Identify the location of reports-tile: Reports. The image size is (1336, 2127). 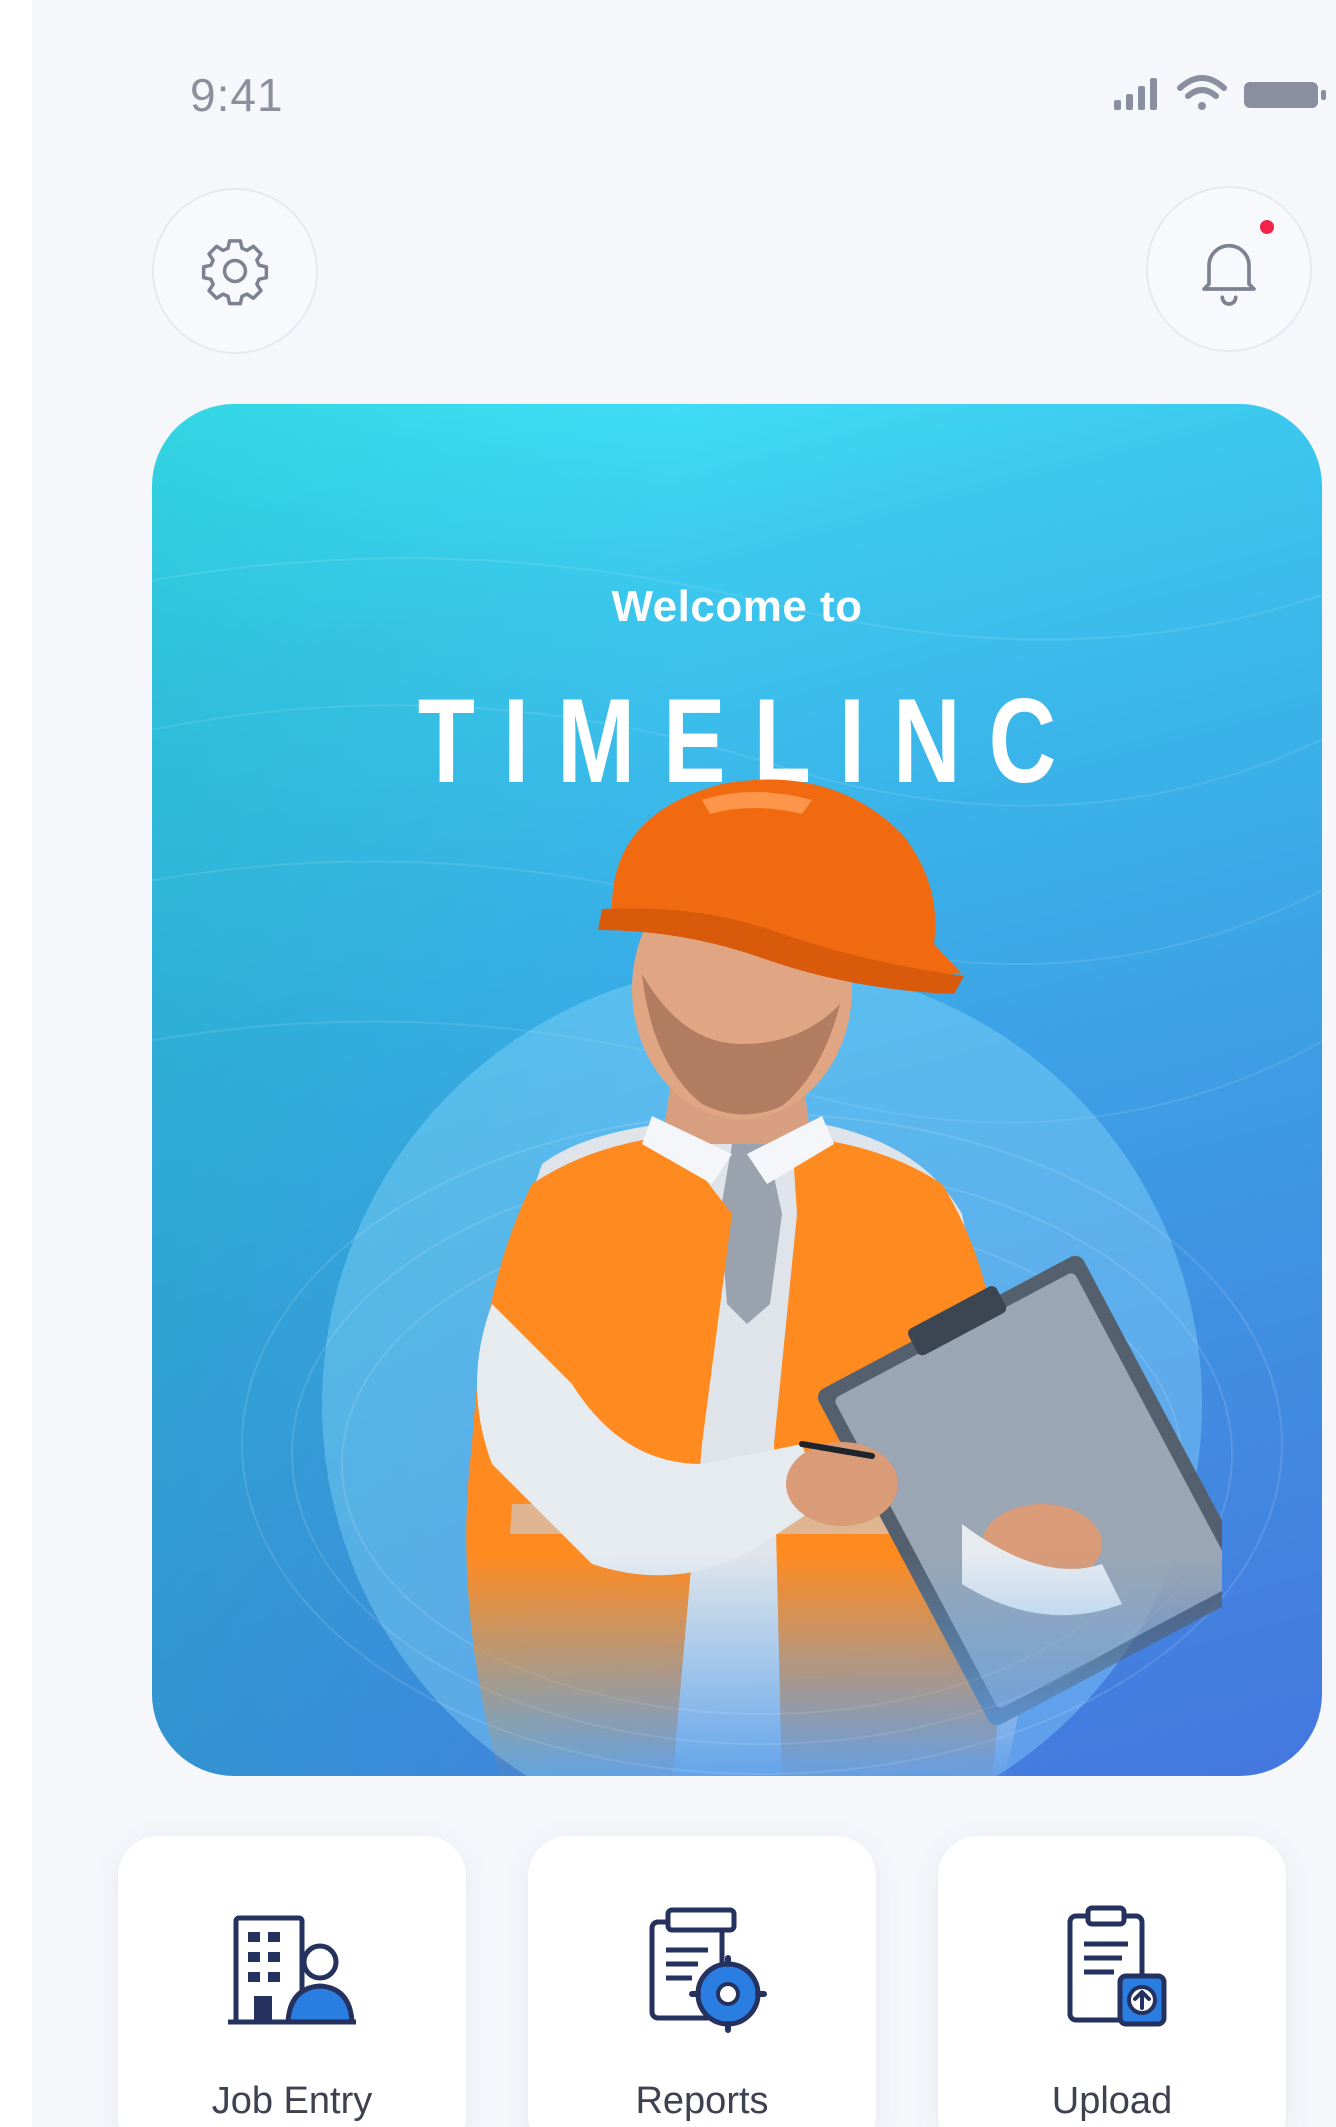
(702, 1981).